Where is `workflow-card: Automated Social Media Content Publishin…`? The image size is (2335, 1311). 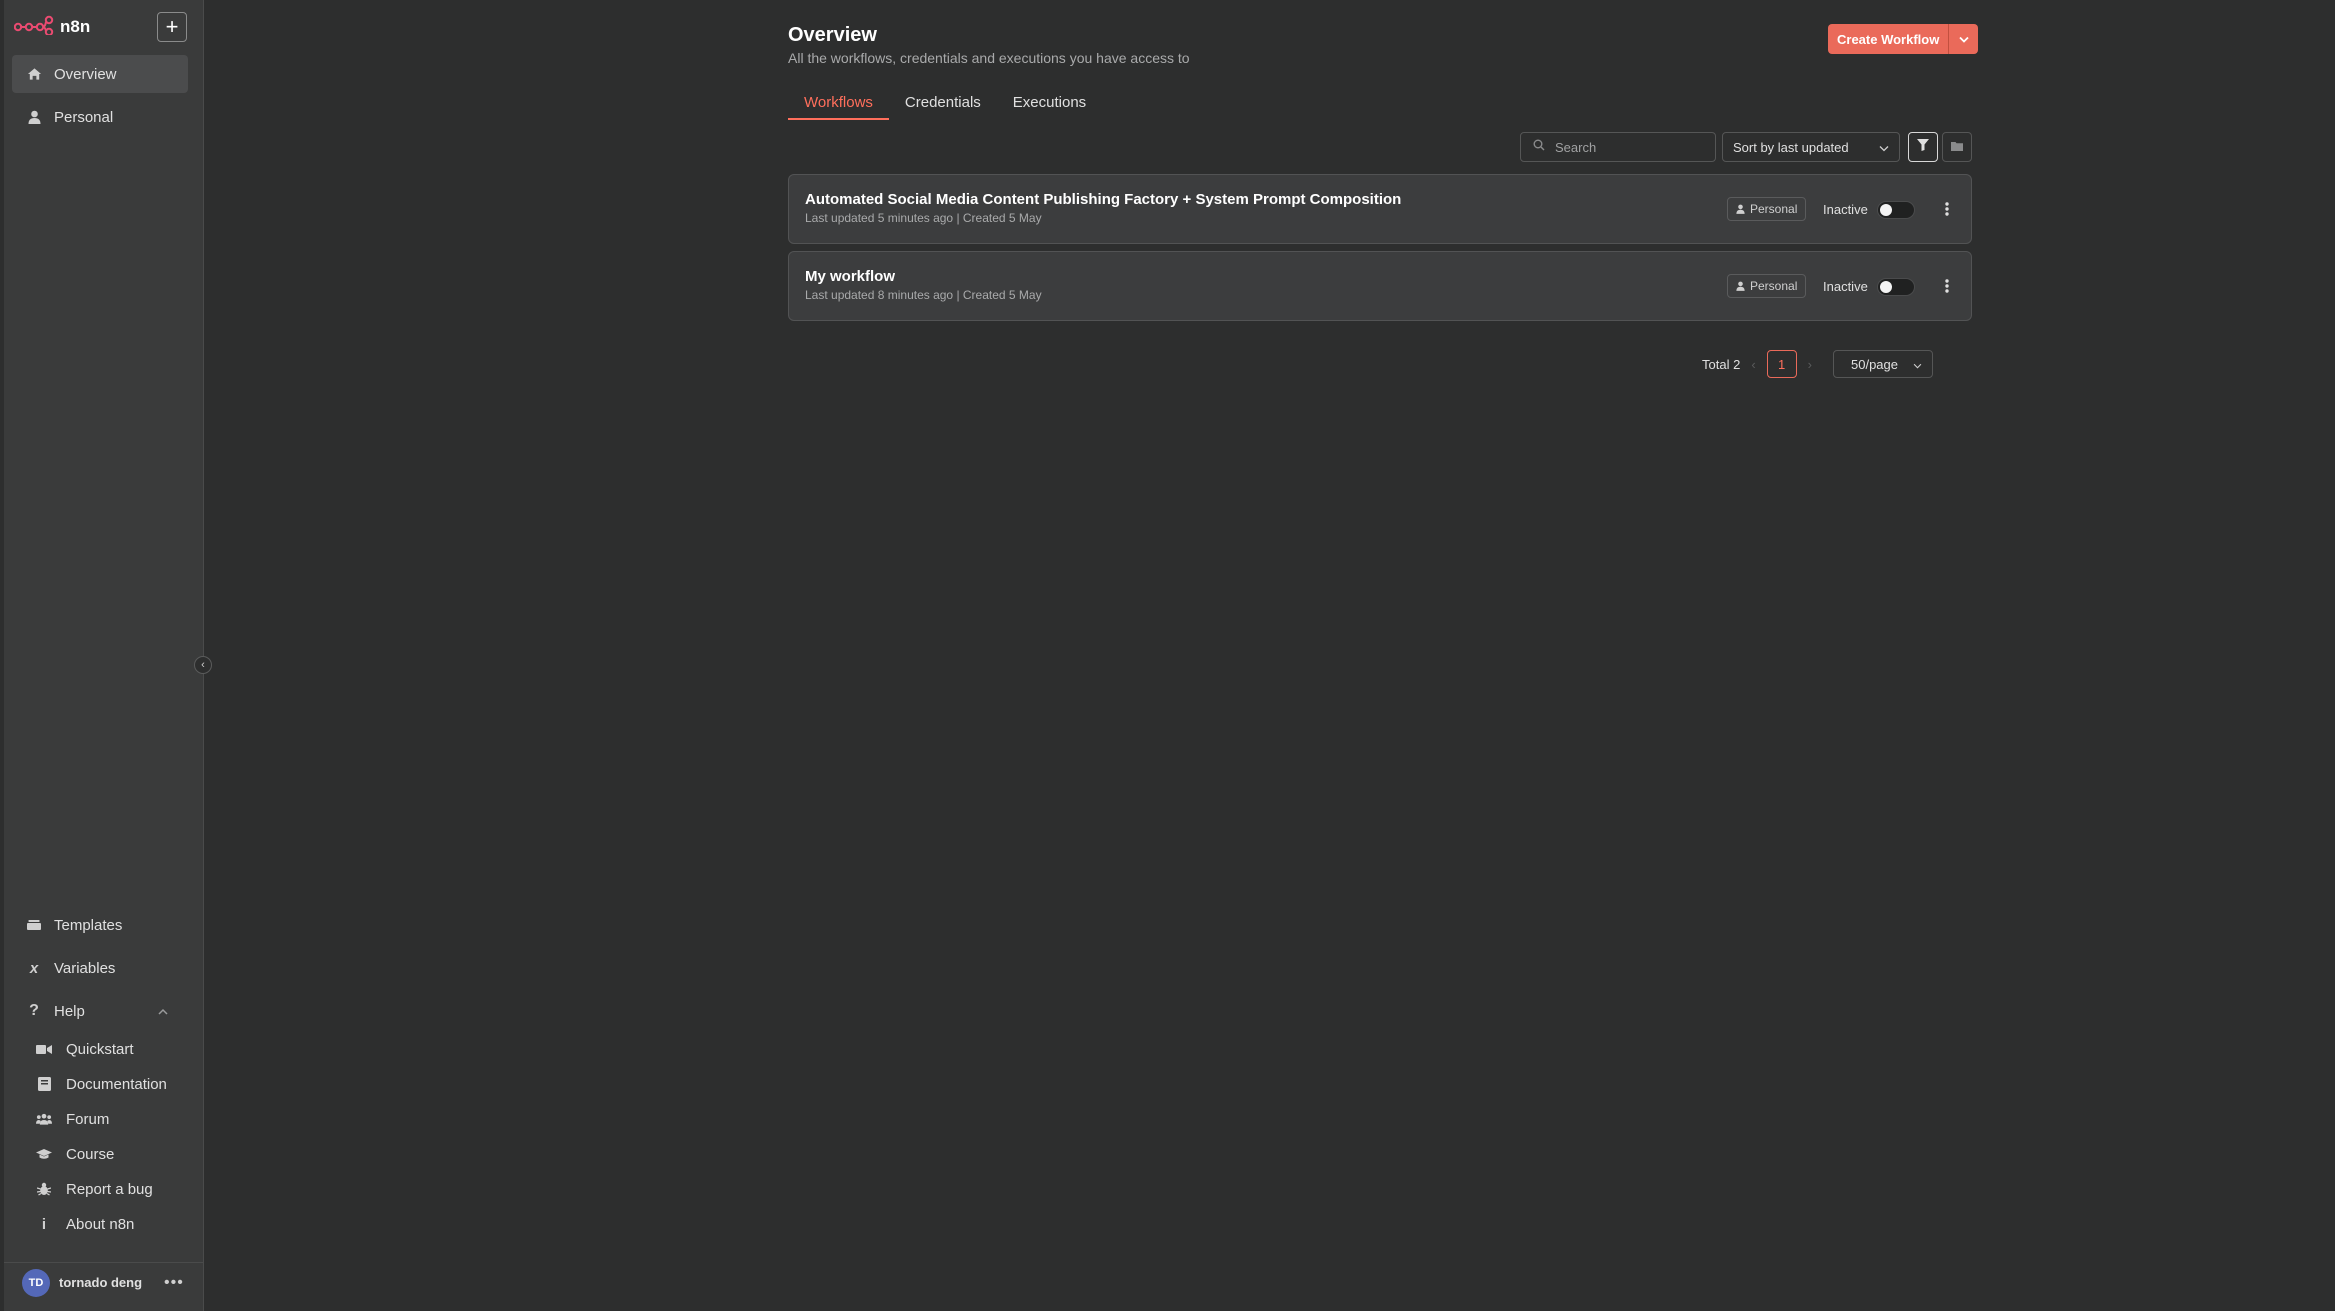 workflow-card: Automated Social Media Content Publishin… is located at coordinates (1380, 209).